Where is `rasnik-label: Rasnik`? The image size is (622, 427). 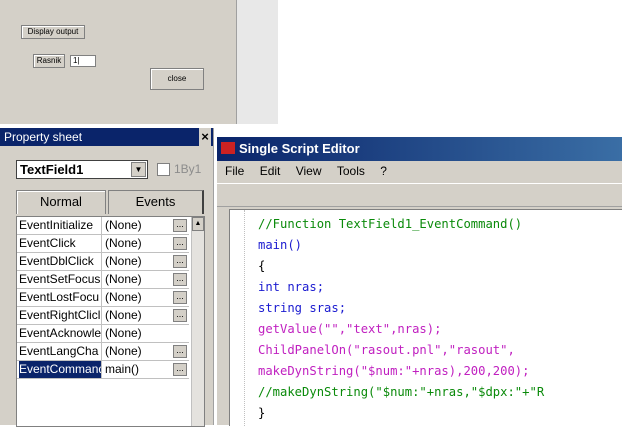 rasnik-label: Rasnik is located at coordinates (49, 61).